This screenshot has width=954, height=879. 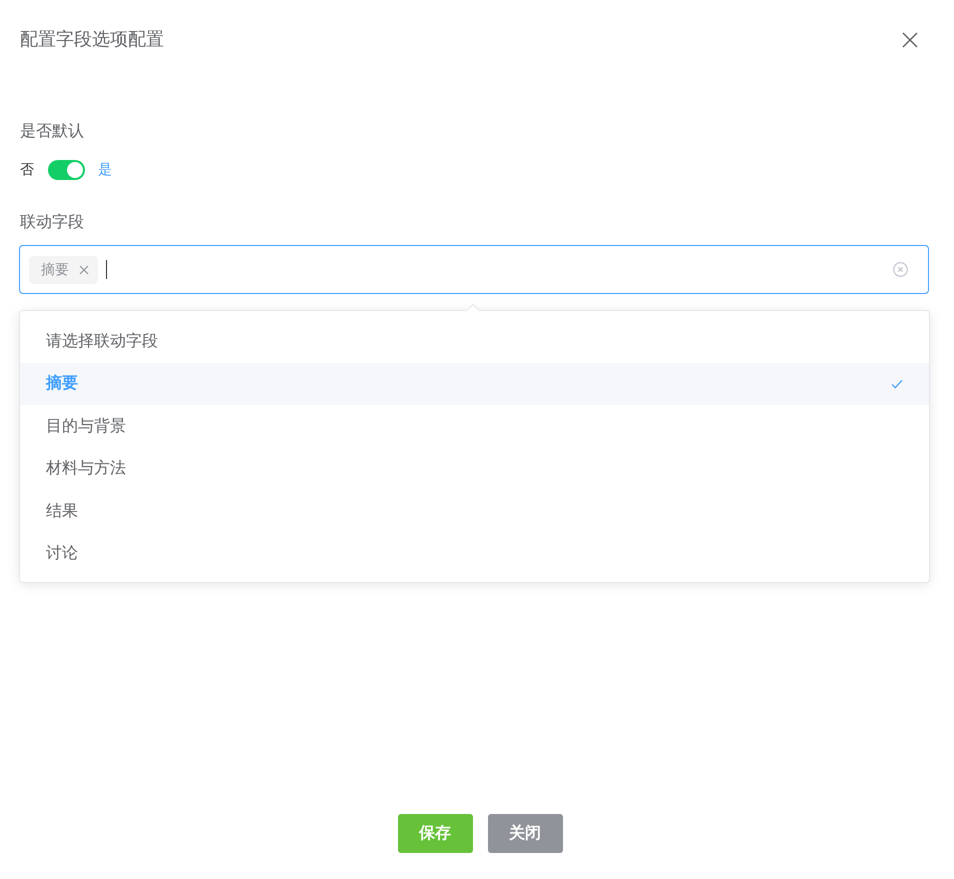 I want to click on text-cursor-icon, so click(x=106, y=269).